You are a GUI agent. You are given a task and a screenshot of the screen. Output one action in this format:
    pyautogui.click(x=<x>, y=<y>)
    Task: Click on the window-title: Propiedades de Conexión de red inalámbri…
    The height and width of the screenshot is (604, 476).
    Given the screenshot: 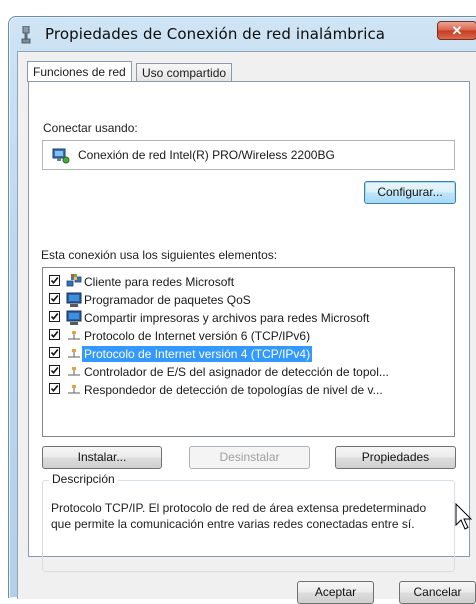 What is the action you would take?
    pyautogui.click(x=215, y=34)
    